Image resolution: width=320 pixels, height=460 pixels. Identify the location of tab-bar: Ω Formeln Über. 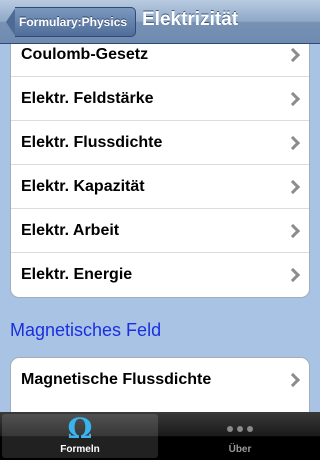
(160, 436).